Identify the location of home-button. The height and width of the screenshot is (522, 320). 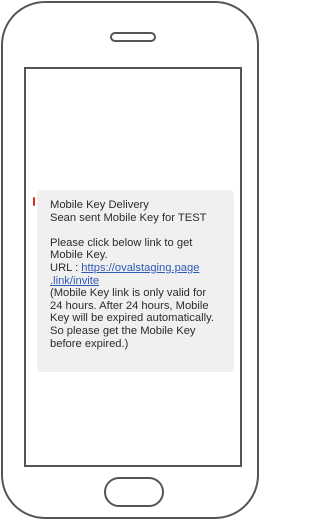
(134, 492).